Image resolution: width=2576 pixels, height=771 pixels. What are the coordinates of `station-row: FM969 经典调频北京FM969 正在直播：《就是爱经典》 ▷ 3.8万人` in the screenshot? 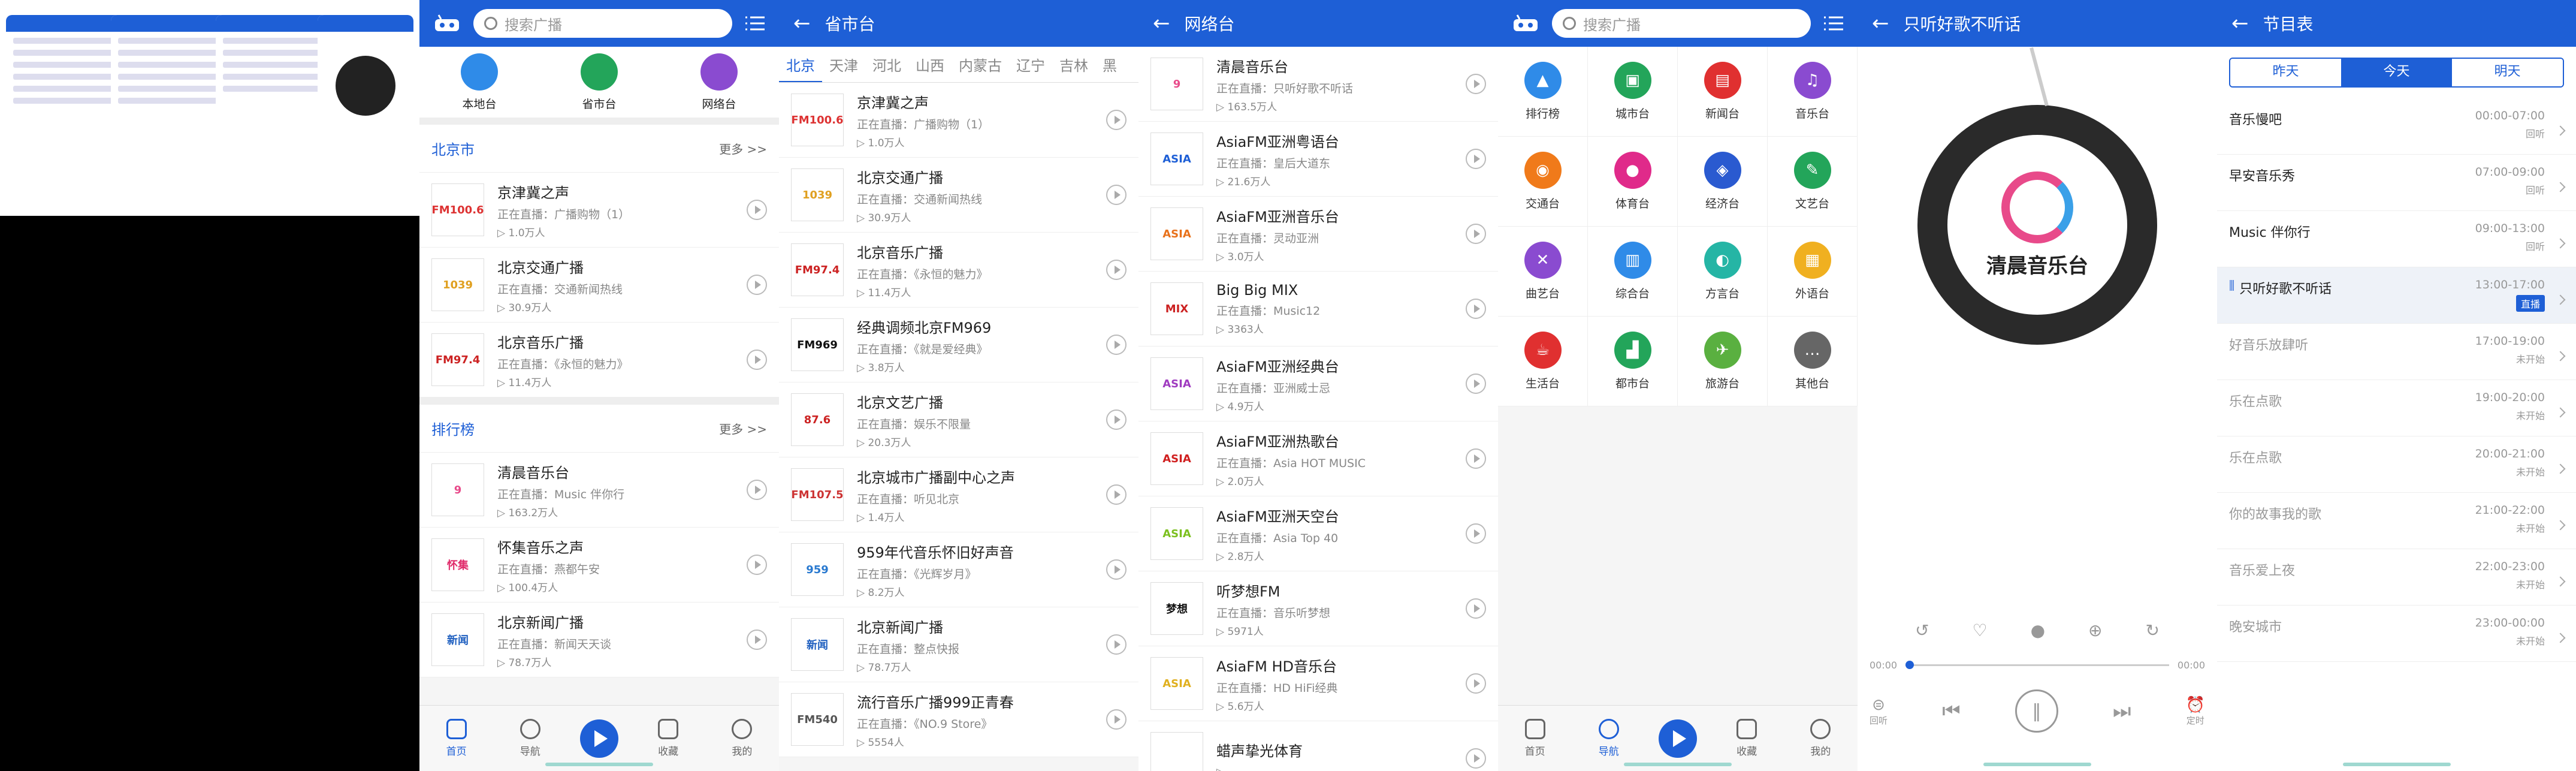 It's located at (959, 345).